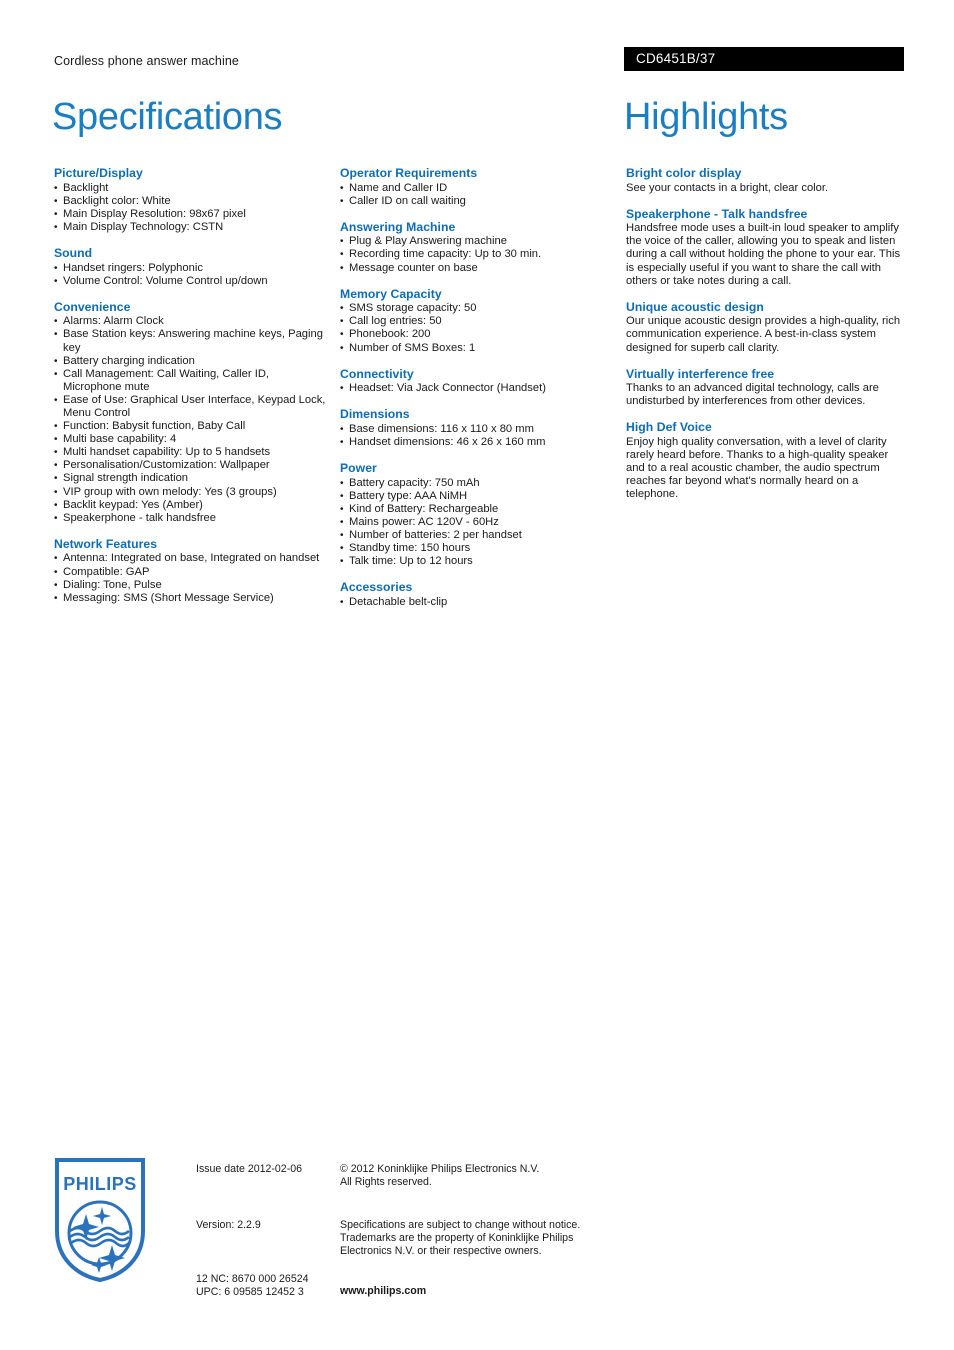  What do you see at coordinates (478, 348) in the screenshot?
I see `spec-item: Number of SMS Boxes: 1` at bounding box center [478, 348].